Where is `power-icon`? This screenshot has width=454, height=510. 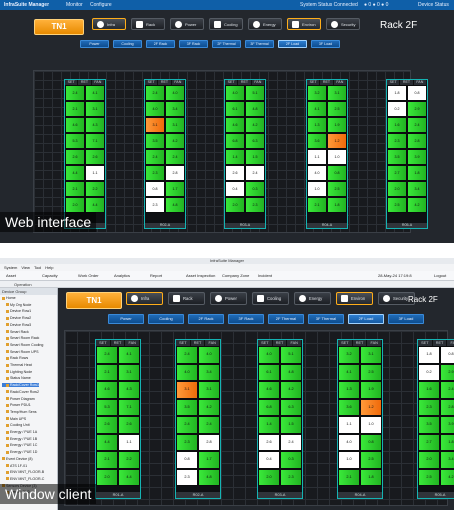 power-icon is located at coordinates (218, 298).